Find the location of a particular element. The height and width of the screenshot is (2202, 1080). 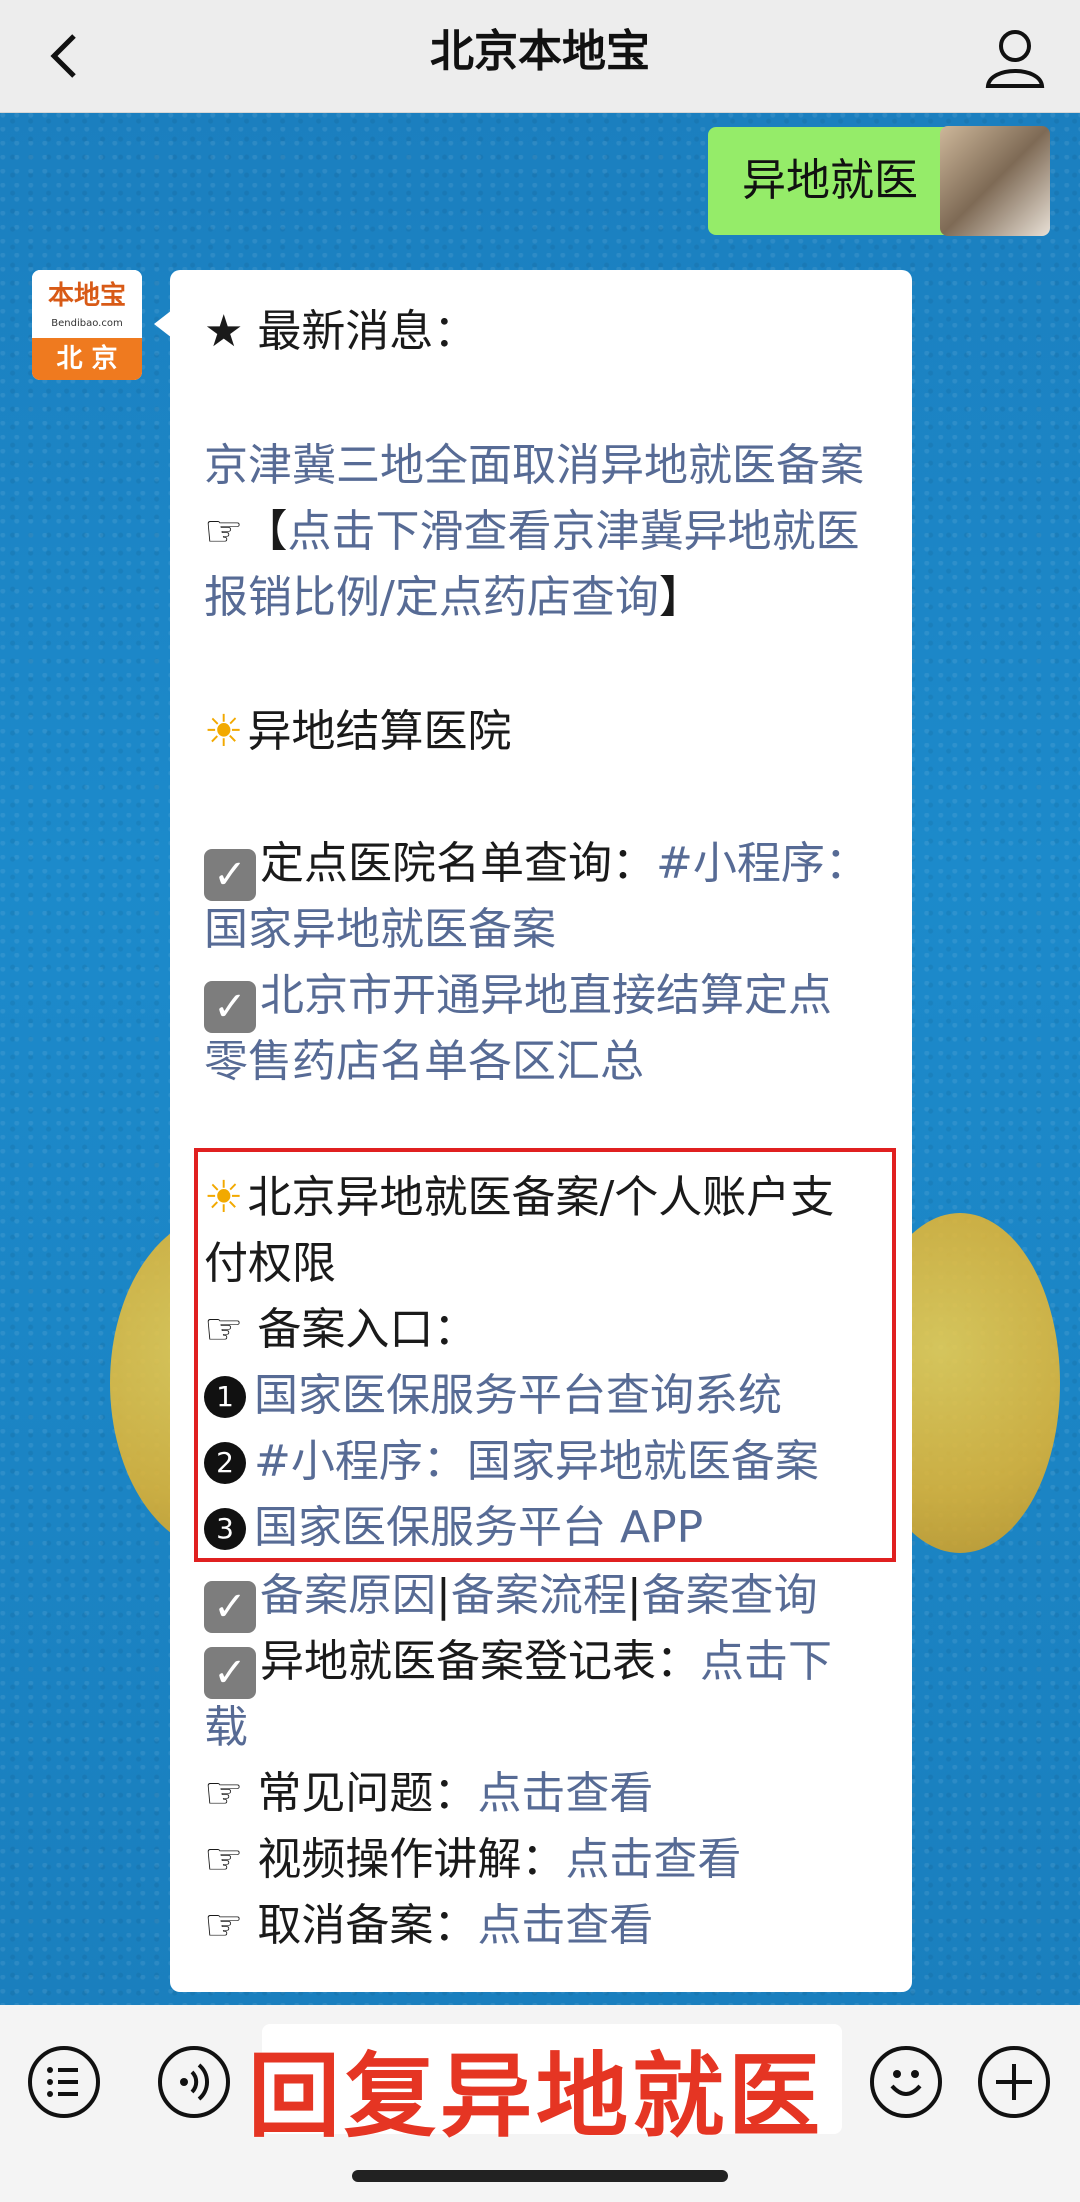

pharmacy-list-link: 北京市开通异地直接结算定点 is located at coordinates (546, 995).